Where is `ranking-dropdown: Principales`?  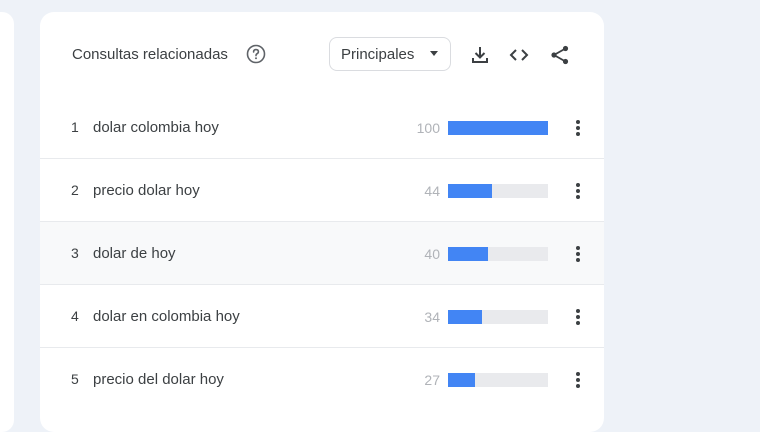 ranking-dropdown: Principales is located at coordinates (390, 54).